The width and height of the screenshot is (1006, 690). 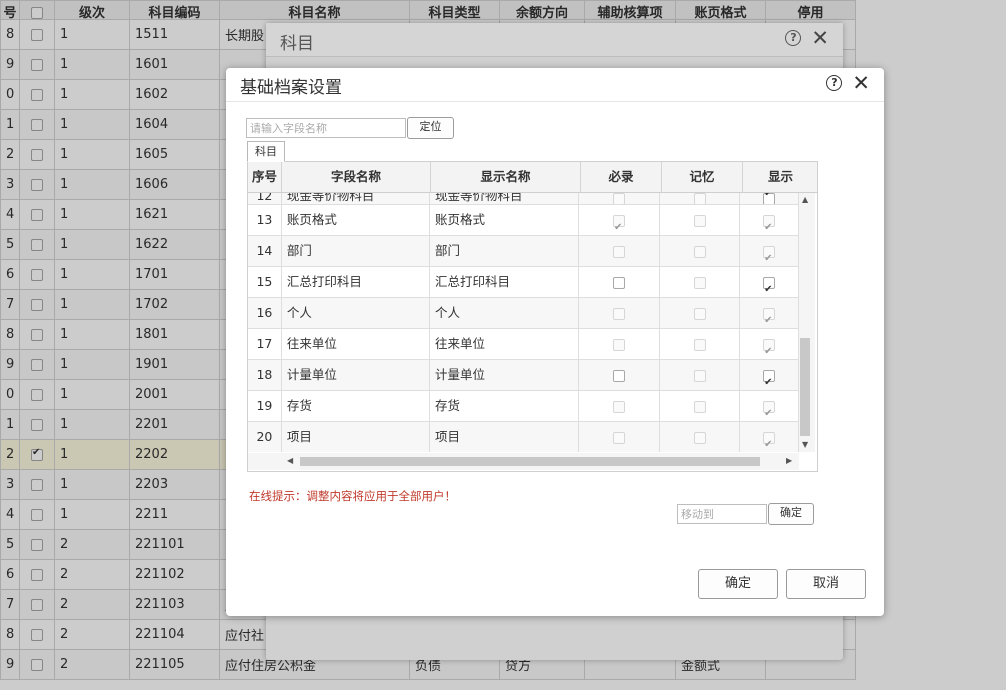 I want to click on tab-subject: 科目, so click(x=266, y=151).